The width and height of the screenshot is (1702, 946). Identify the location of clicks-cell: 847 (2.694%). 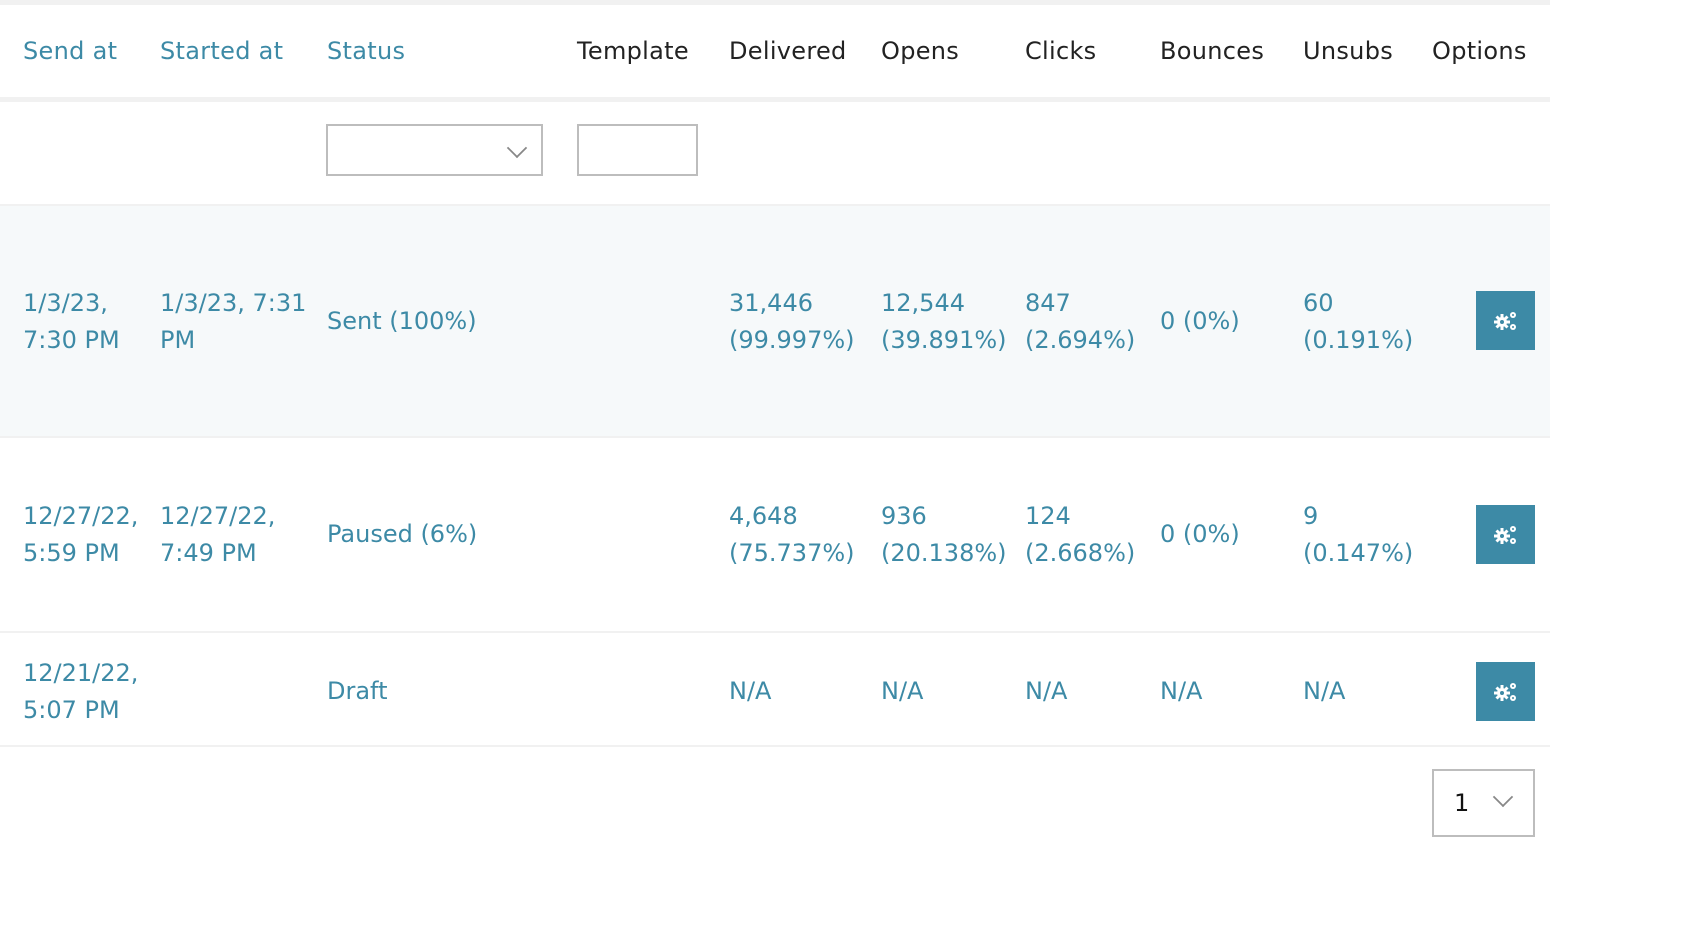
(1080, 322).